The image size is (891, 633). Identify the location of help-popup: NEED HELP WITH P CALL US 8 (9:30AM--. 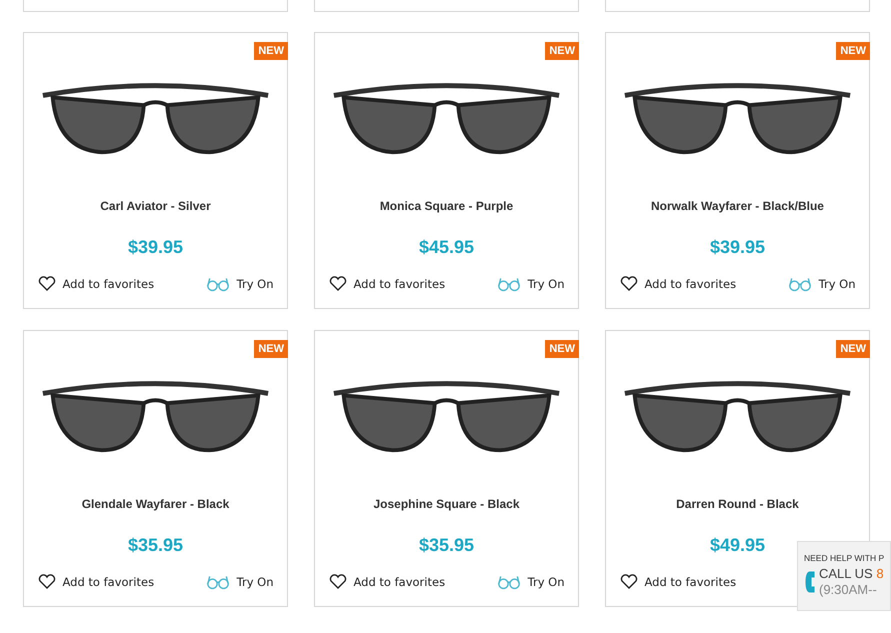
(844, 576).